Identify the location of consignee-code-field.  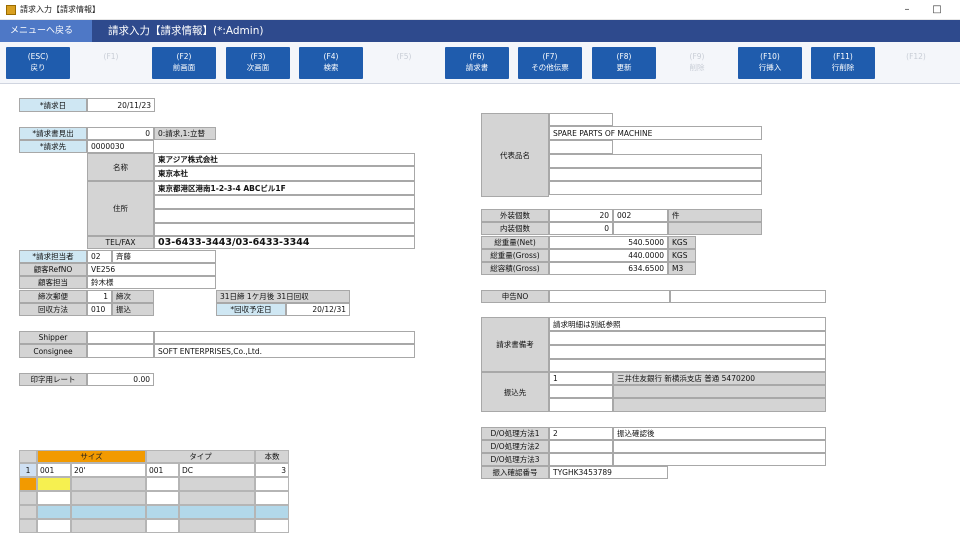
(120, 351).